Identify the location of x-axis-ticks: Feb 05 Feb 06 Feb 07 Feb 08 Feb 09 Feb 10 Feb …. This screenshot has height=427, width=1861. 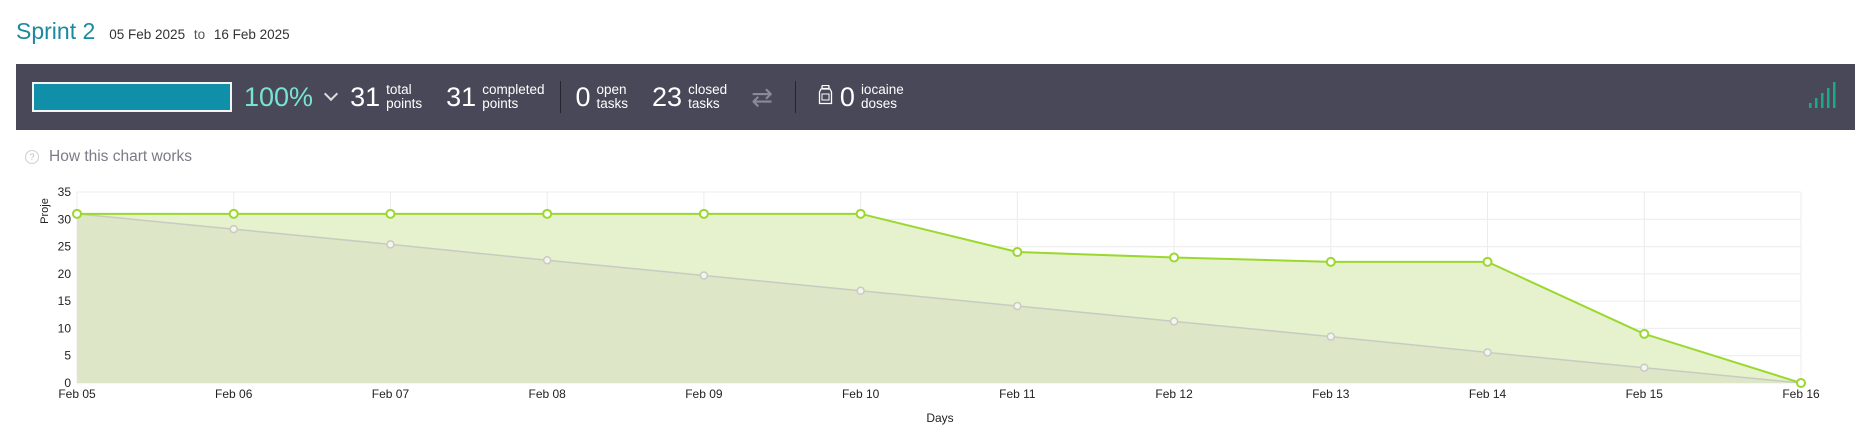
(939, 394).